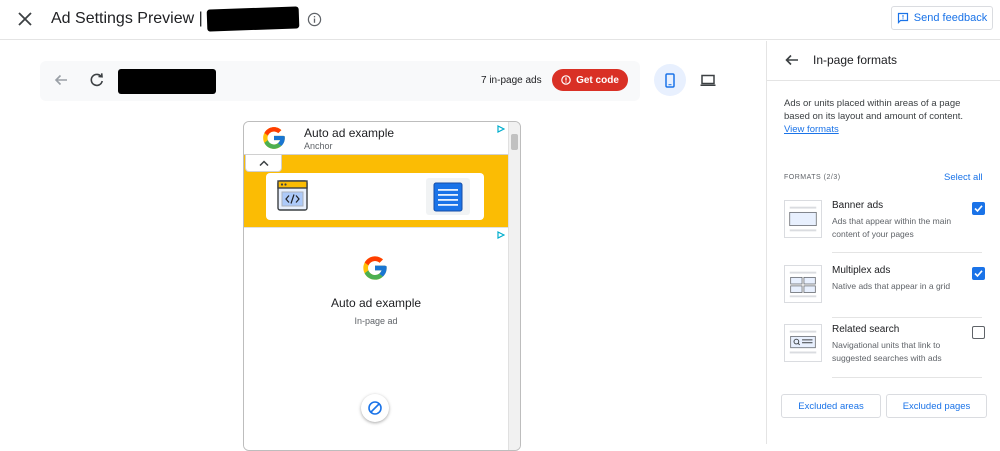 This screenshot has width=1000, height=451. Describe the element at coordinates (891, 286) in the screenshot. I see `format-description: Native ads that appear in a grid` at that location.